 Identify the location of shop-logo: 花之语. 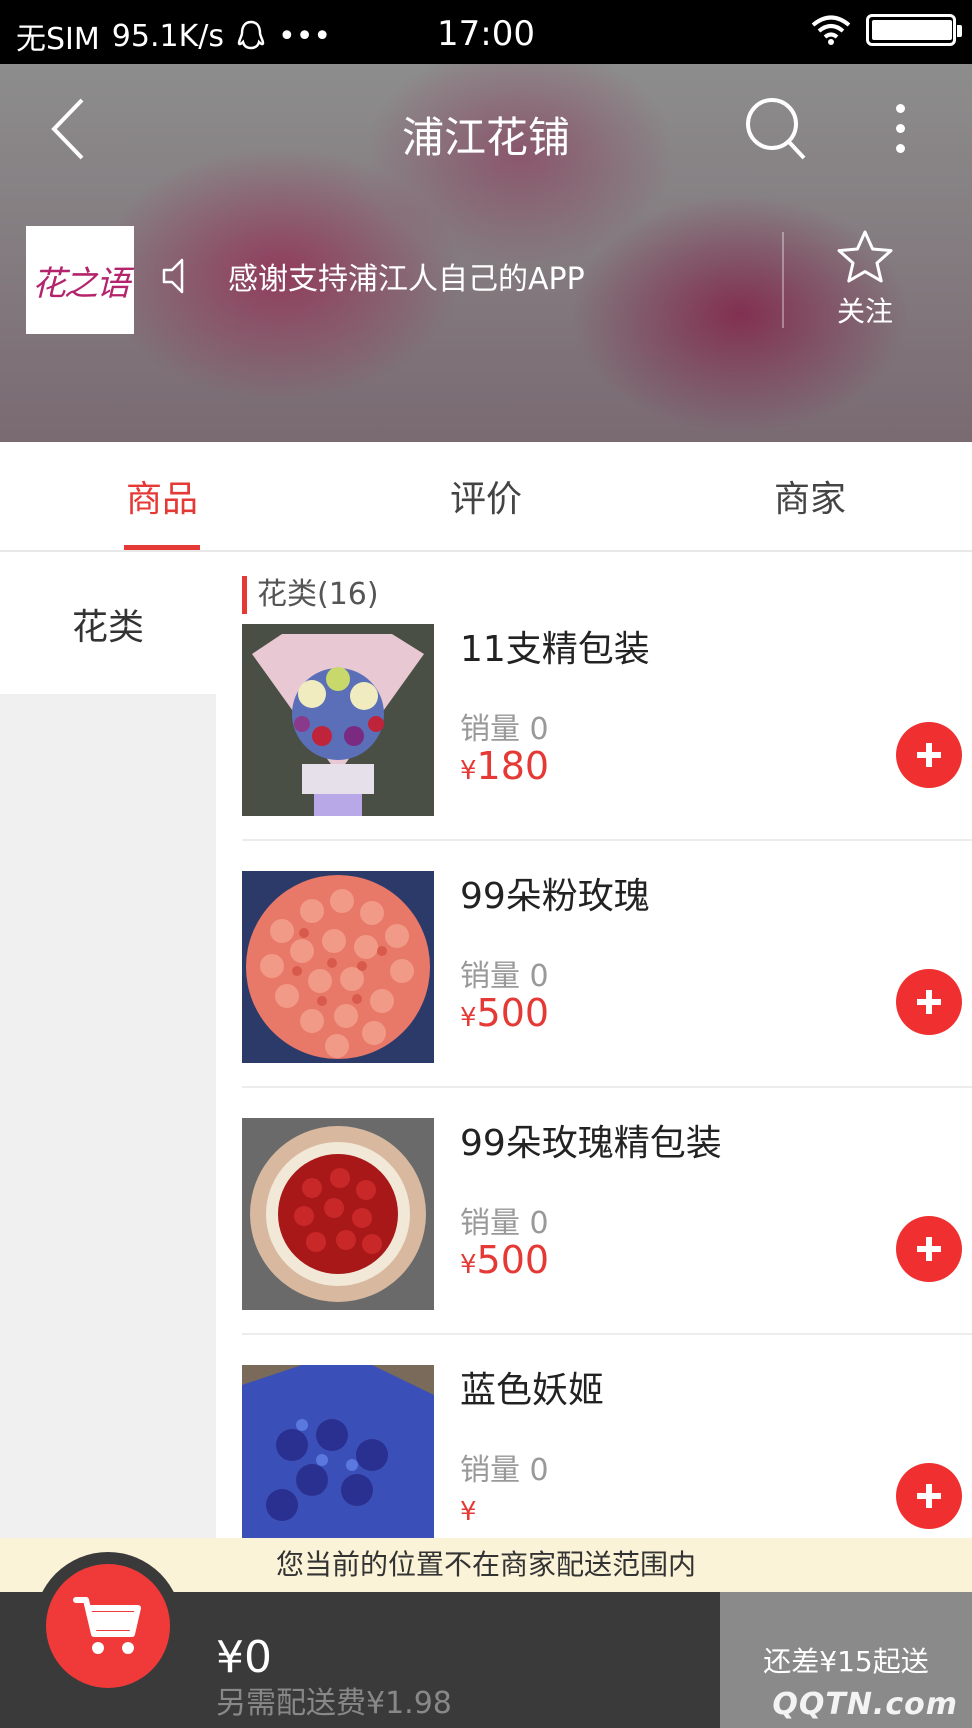
(80, 280).